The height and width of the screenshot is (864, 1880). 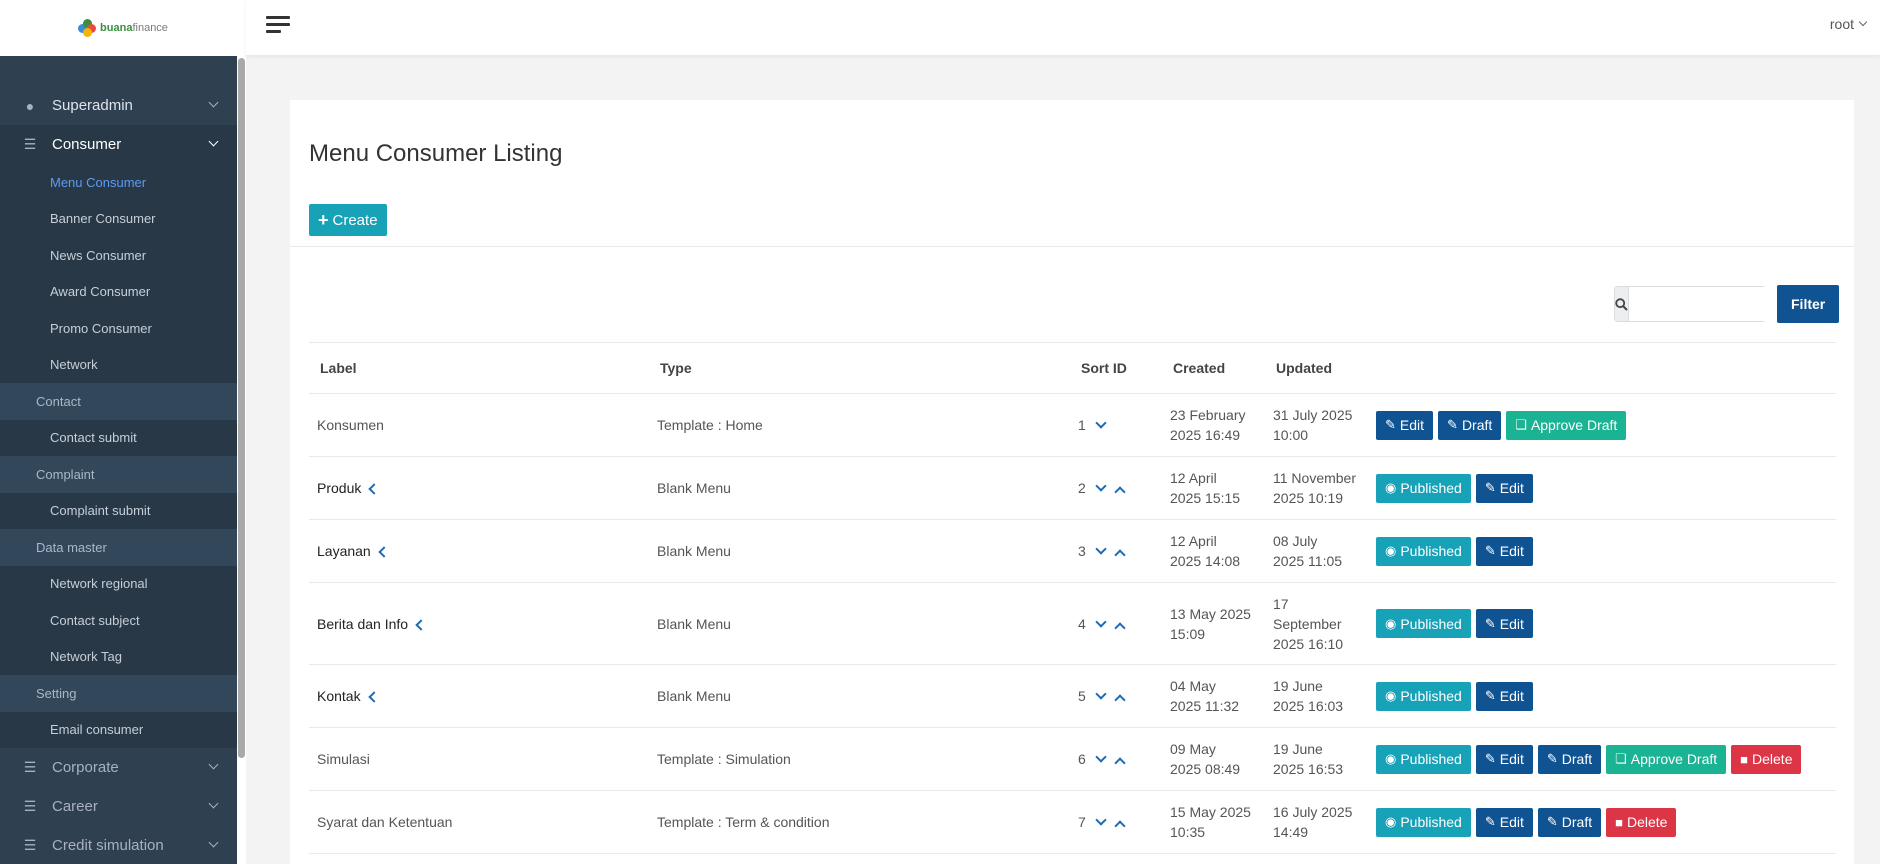 What do you see at coordinates (1316, 759) in the screenshot?
I see `cell-updated: 19 June 2025 16:53` at bounding box center [1316, 759].